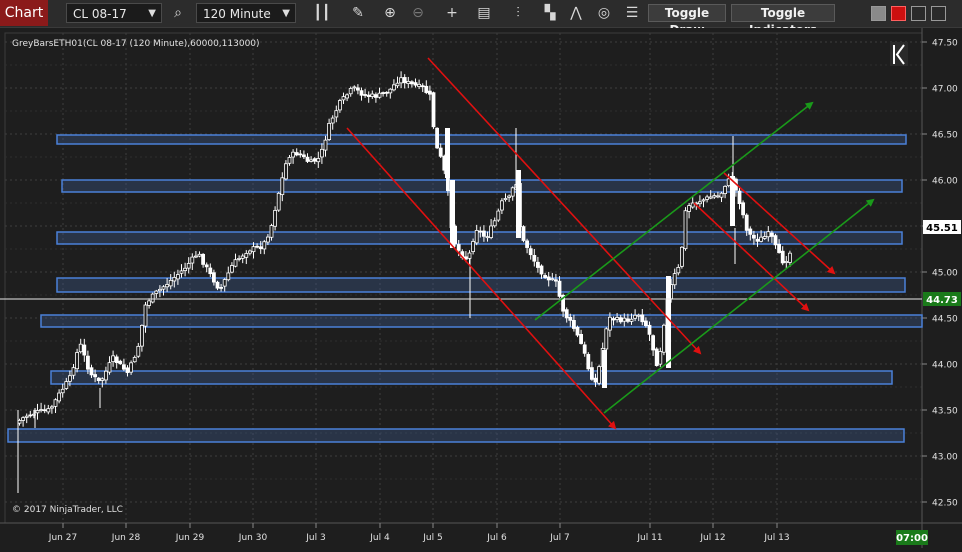 The height and width of the screenshot is (552, 962). What do you see at coordinates (550, 13) in the screenshot?
I see `strategies-icon: ▚` at bounding box center [550, 13].